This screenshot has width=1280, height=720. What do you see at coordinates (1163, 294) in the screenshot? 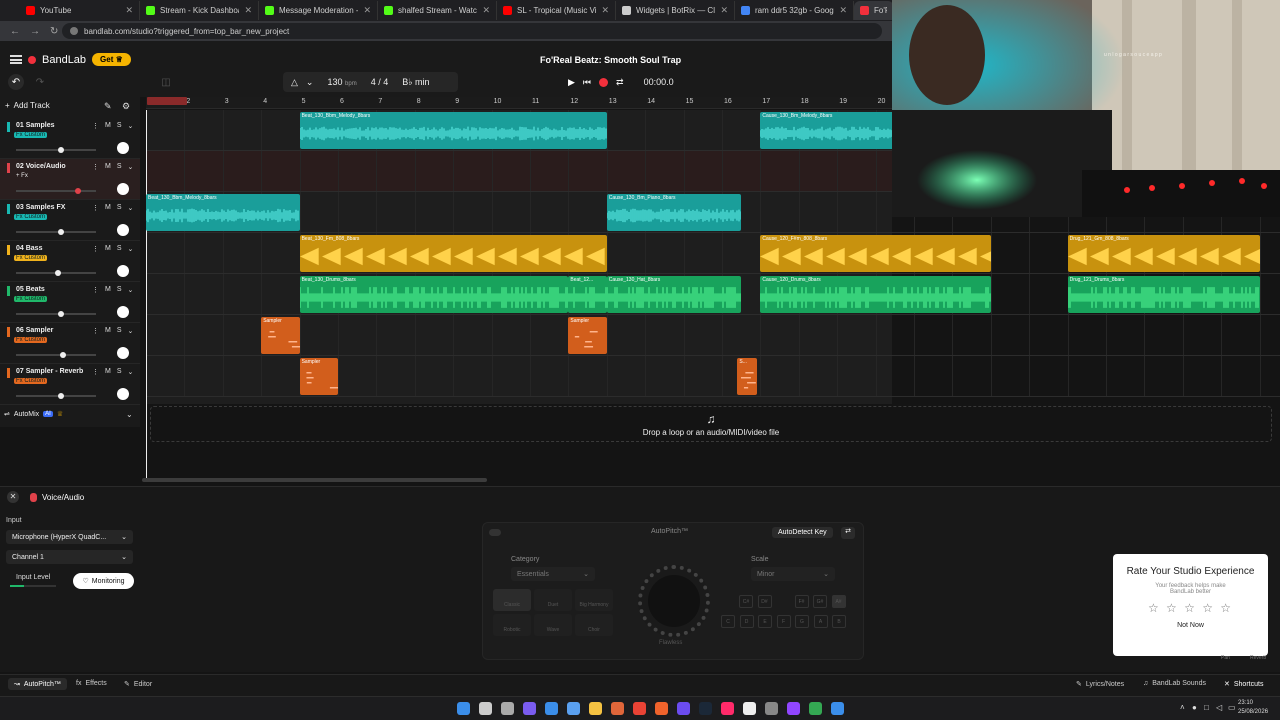
I see `audio-clip: Drug_121_Drums_8bars` at bounding box center [1163, 294].